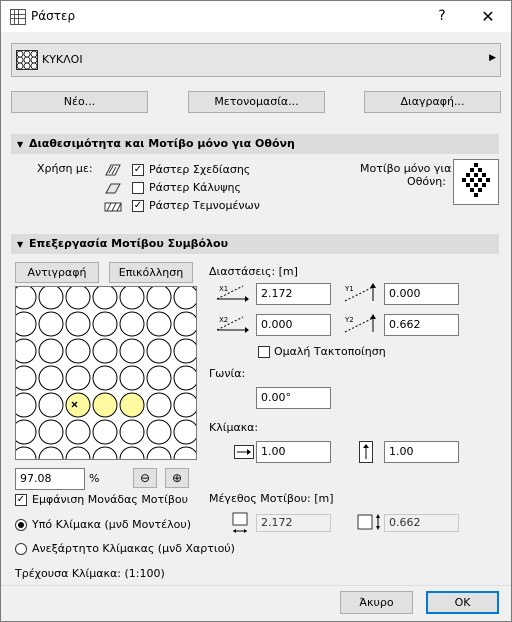 Image resolution: width=512 pixels, height=622 pixels. Describe the element at coordinates (293, 398) in the screenshot. I see `angle-input: 0.00°` at that location.